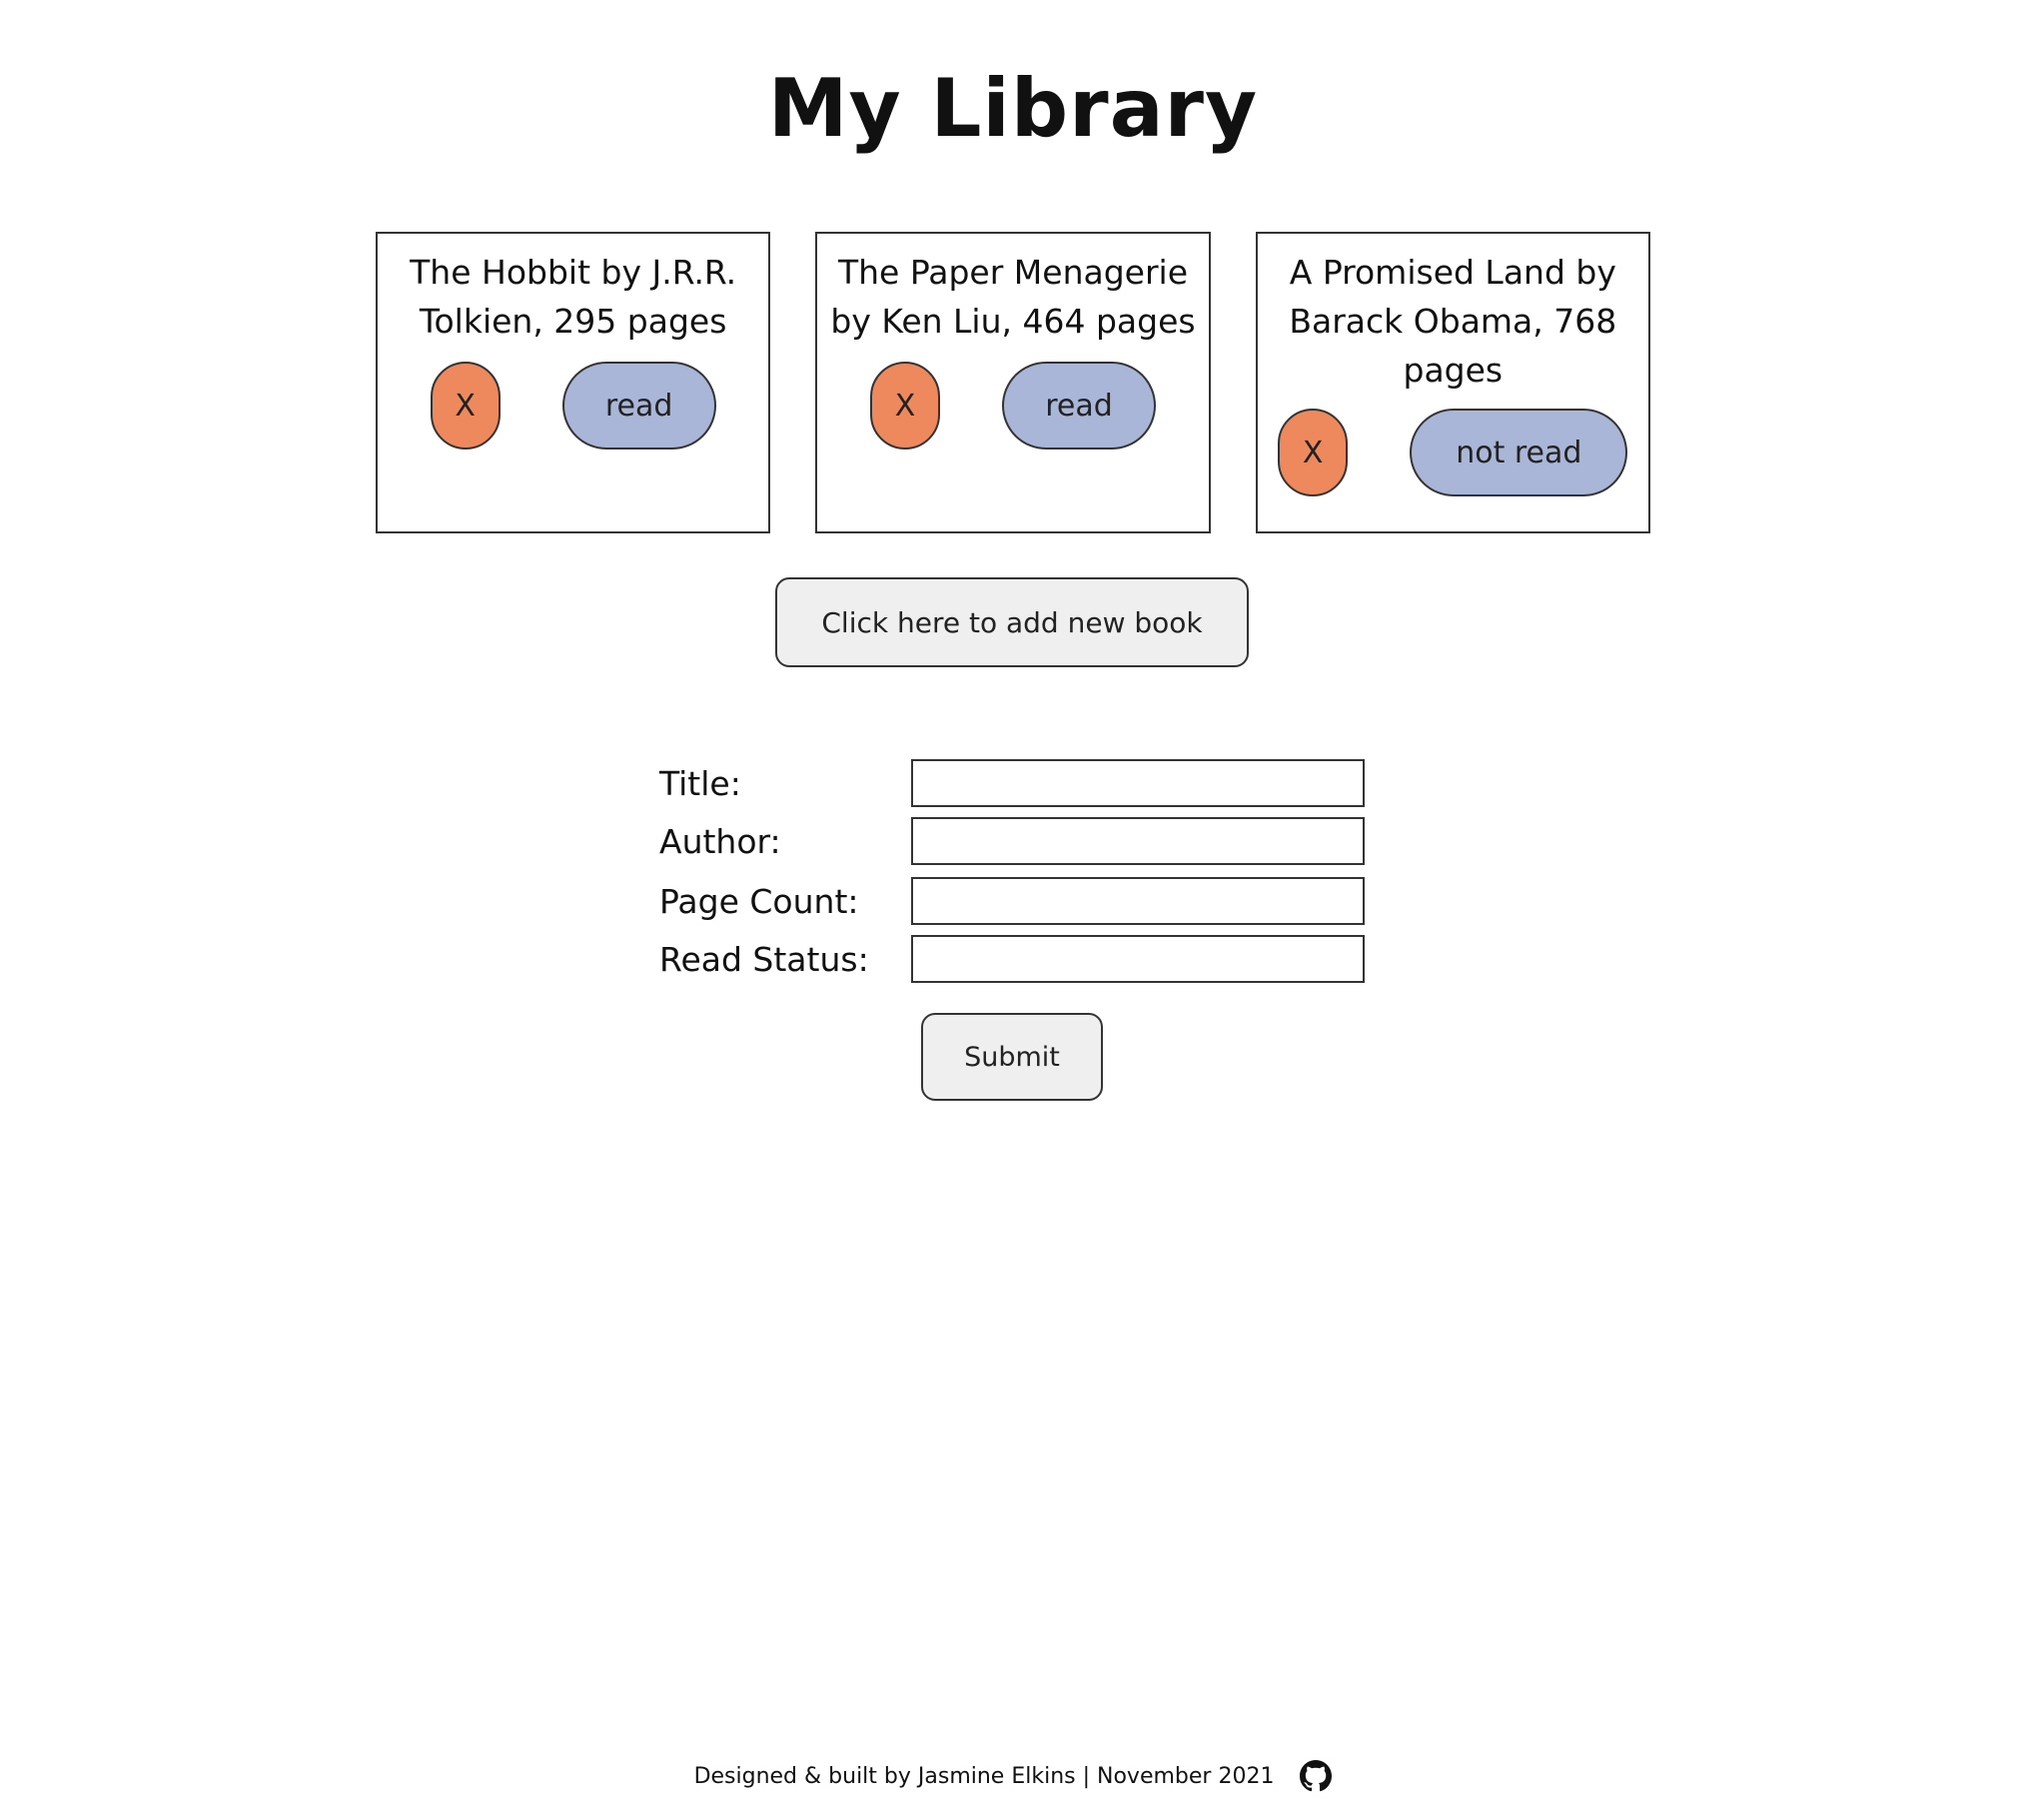 The width and height of the screenshot is (2026, 1820). I want to click on book-info: The Hobbit by J.R.R. Tolkien, 295 pages, so click(573, 297).